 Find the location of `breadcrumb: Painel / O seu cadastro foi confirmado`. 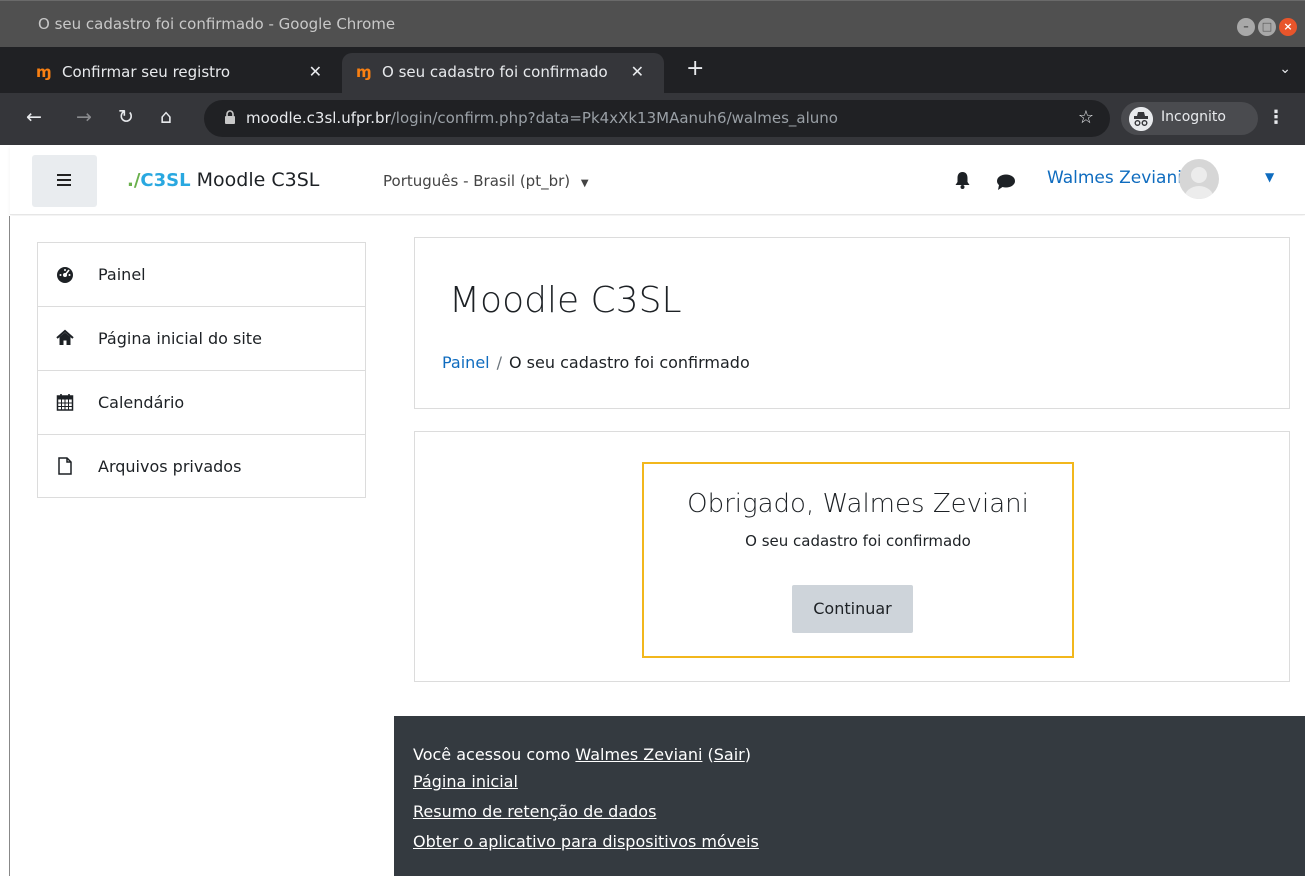

breadcrumb: Painel / O seu cadastro foi confirmado is located at coordinates (596, 362).